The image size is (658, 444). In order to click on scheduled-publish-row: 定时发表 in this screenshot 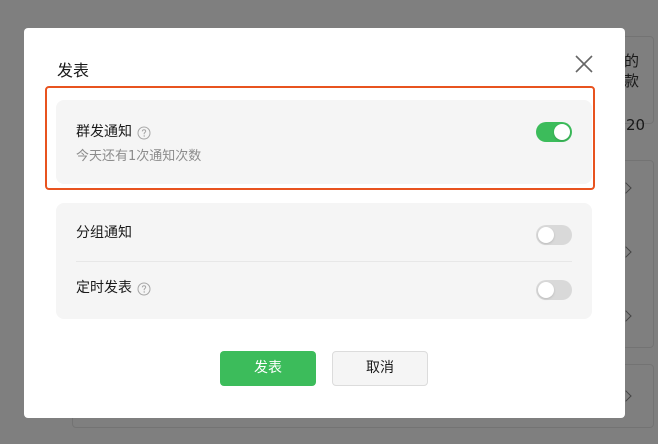, I will do `click(113, 288)`.